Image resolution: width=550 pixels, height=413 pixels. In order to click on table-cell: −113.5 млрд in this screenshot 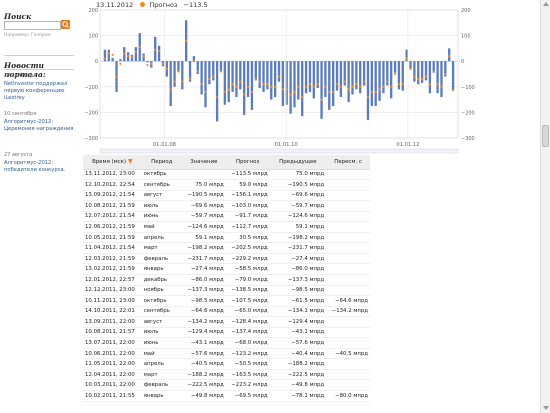, I will do `click(247, 175)`.